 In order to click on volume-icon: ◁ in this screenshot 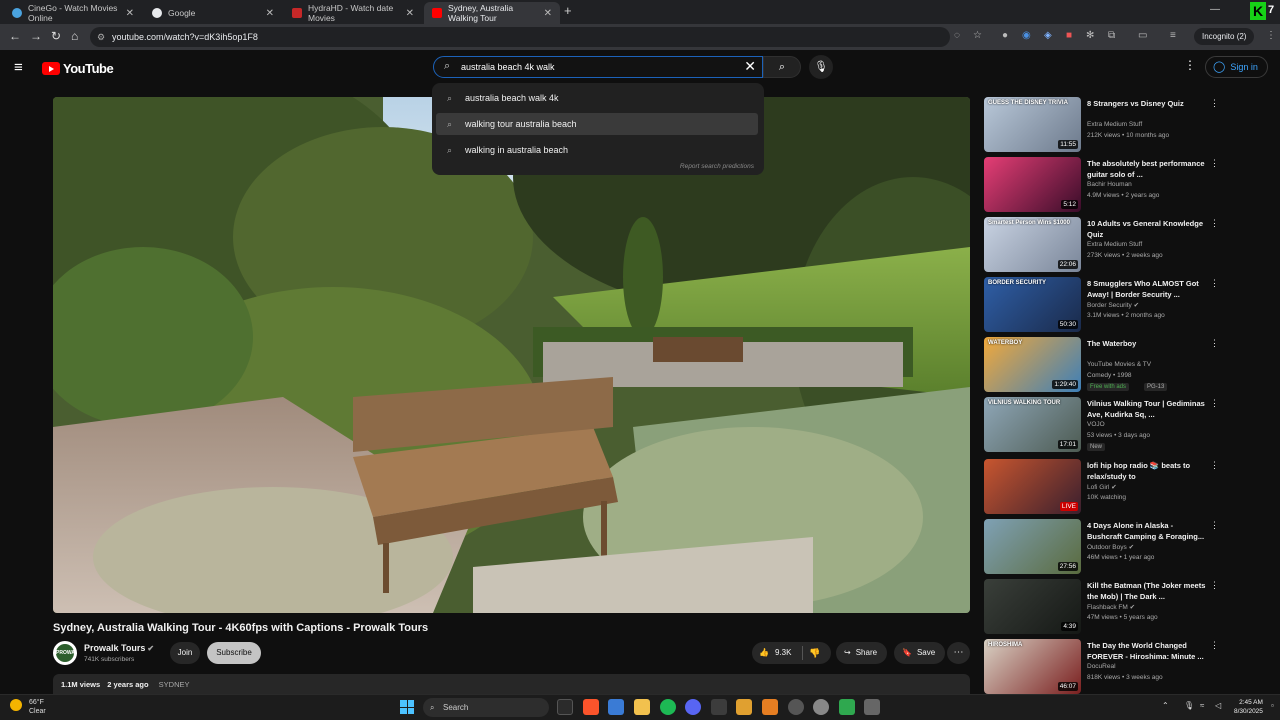, I will do `click(1218, 705)`.